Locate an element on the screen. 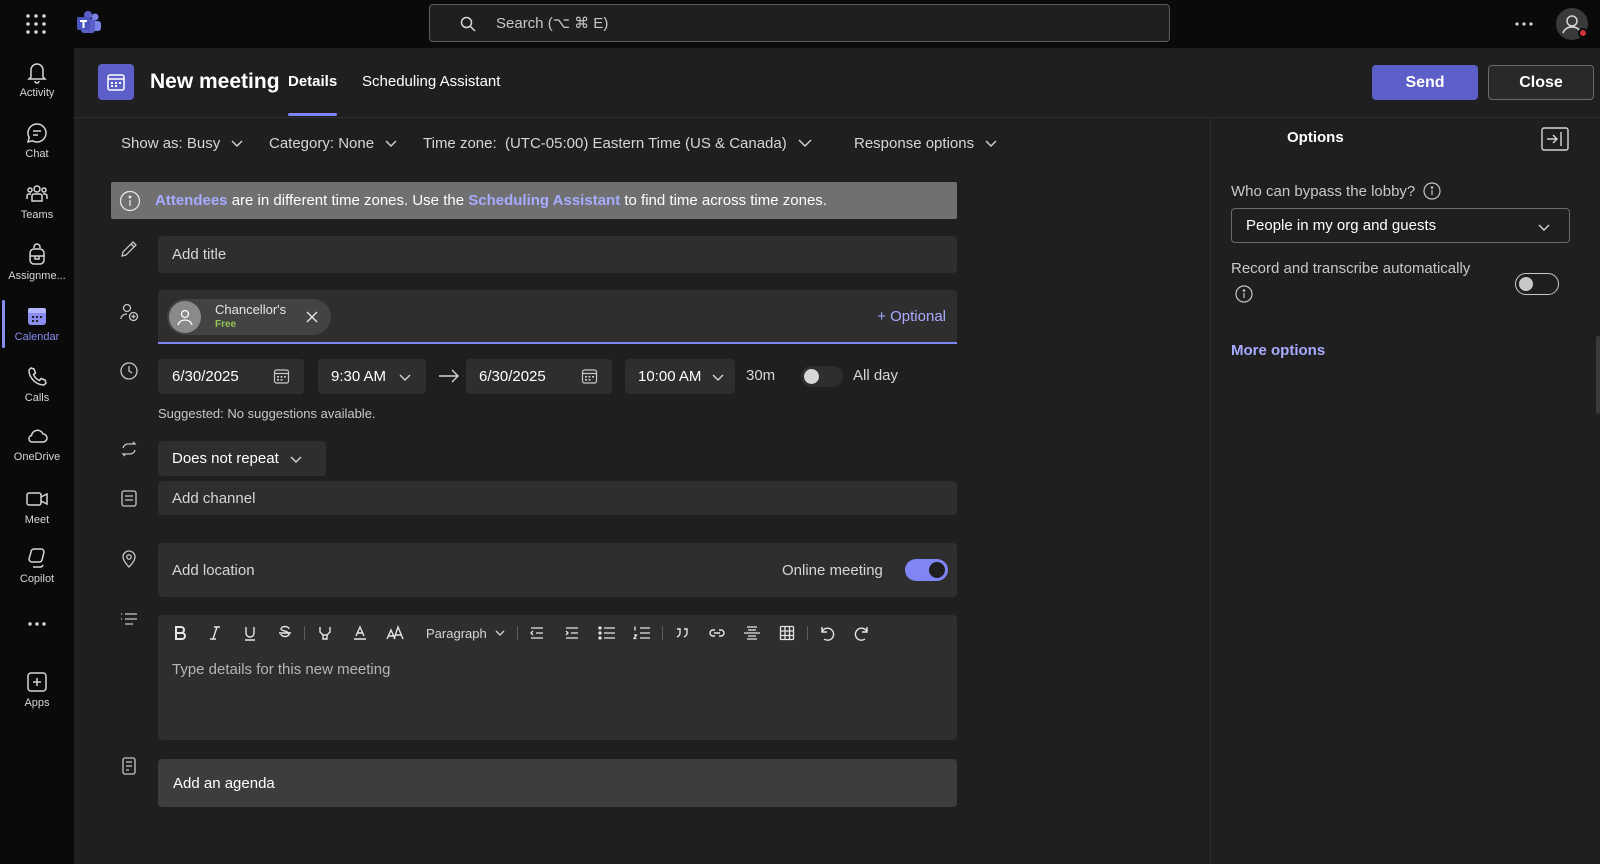 The height and width of the screenshot is (864, 1600). details-editor: Paragraph is located at coordinates (557, 677).